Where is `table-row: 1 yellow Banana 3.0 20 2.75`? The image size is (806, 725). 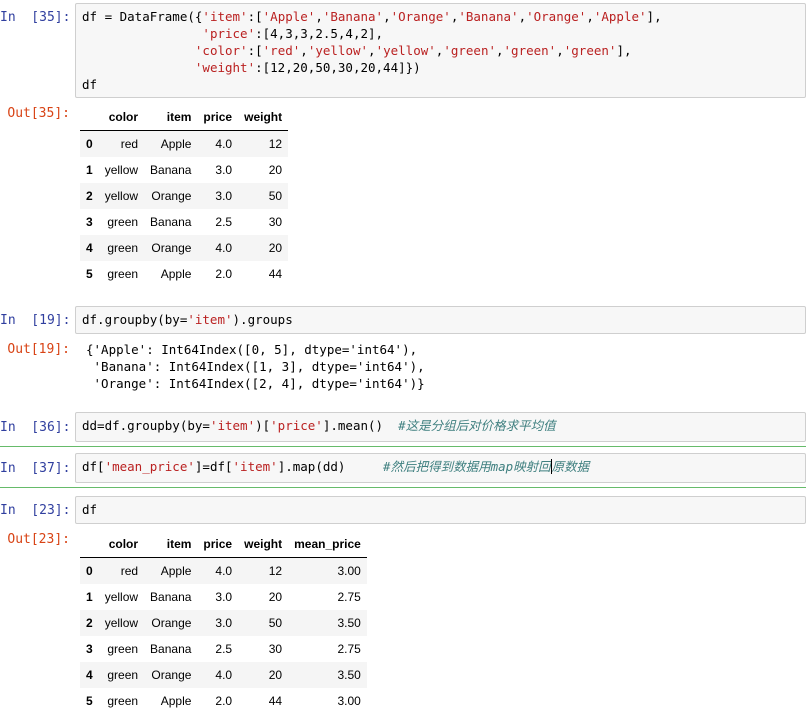
table-row: 1 yellow Banana 3.0 20 2.75 is located at coordinates (223, 597).